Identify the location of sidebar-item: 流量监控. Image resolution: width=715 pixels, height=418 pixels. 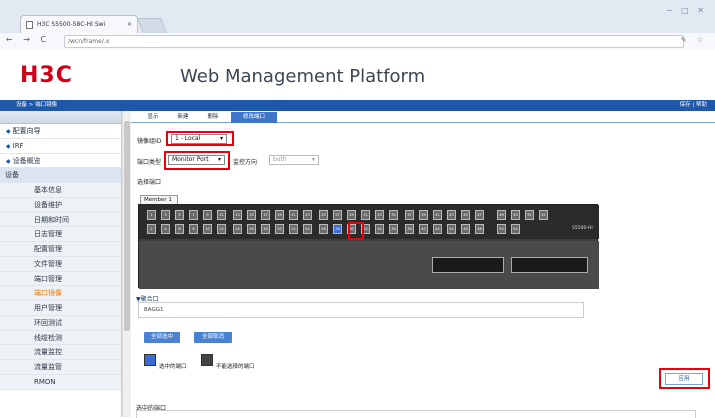
(60, 352).